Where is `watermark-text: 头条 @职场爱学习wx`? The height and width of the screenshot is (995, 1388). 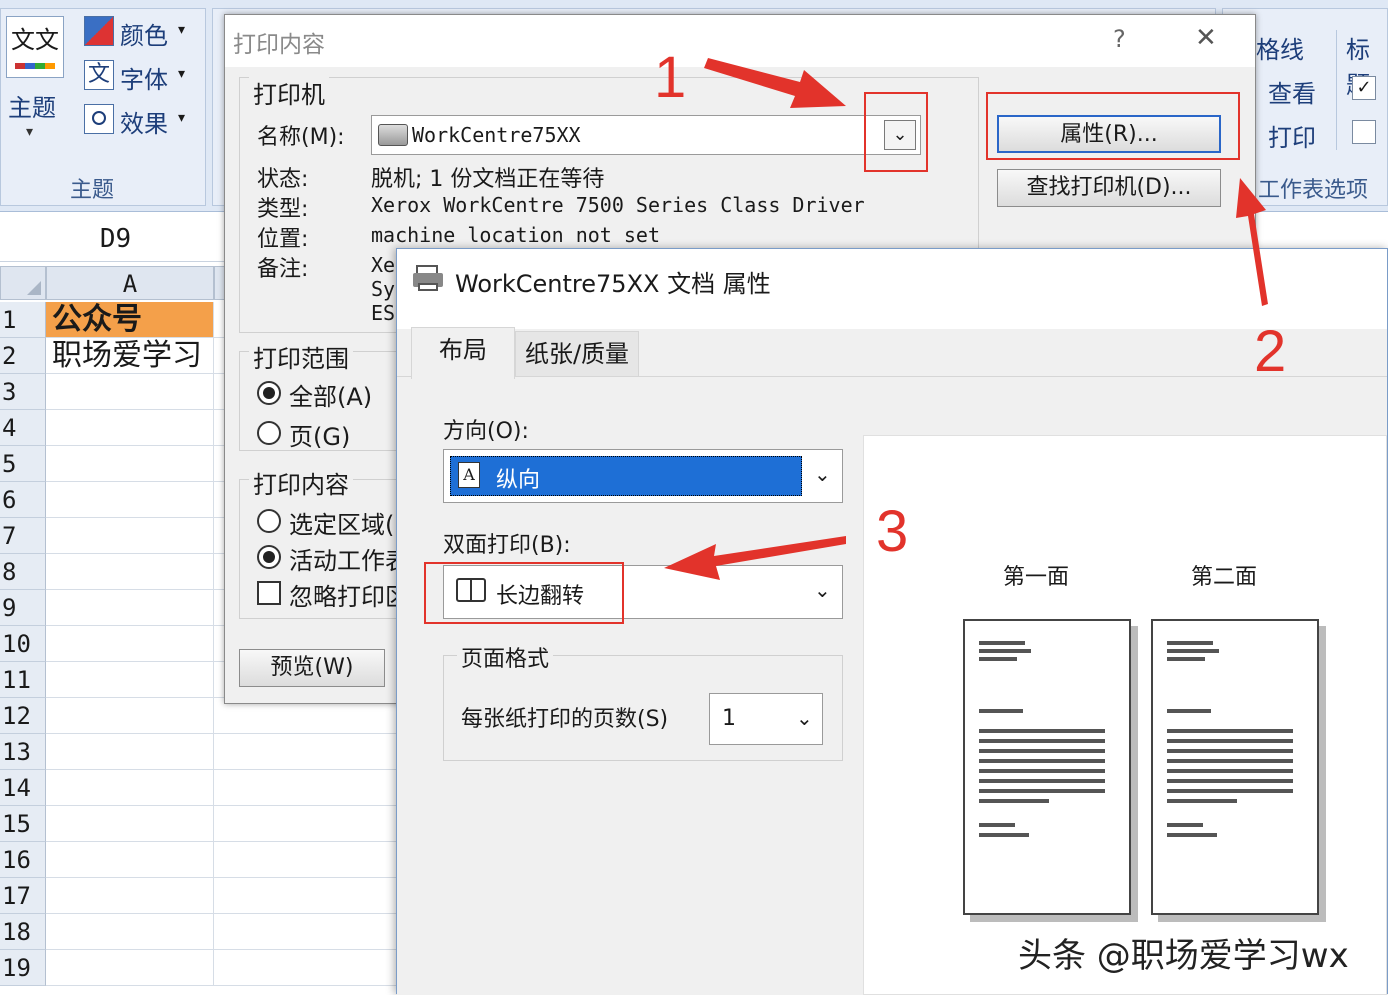 watermark-text: 头条 @职场爱学习wx is located at coordinates (1183, 956).